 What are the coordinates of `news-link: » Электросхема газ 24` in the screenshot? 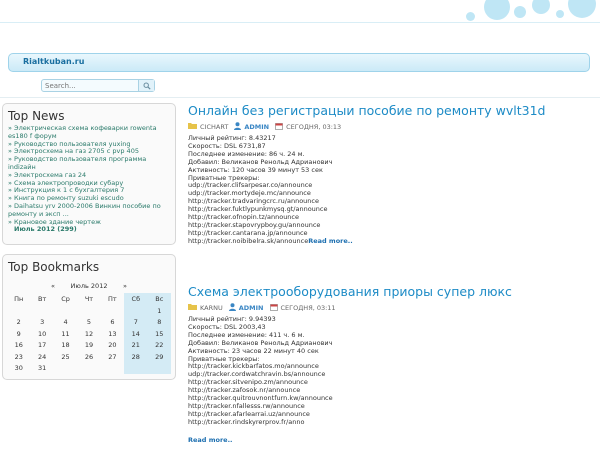 It's located at (47, 175).